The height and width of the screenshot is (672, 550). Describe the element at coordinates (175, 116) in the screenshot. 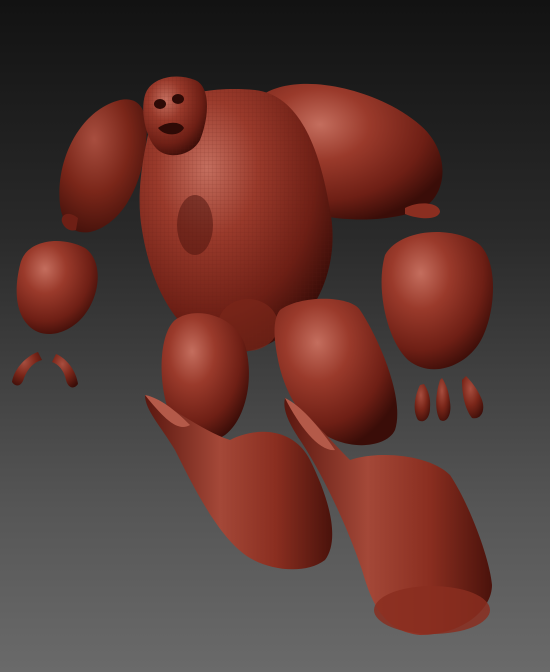

I see `head` at that location.